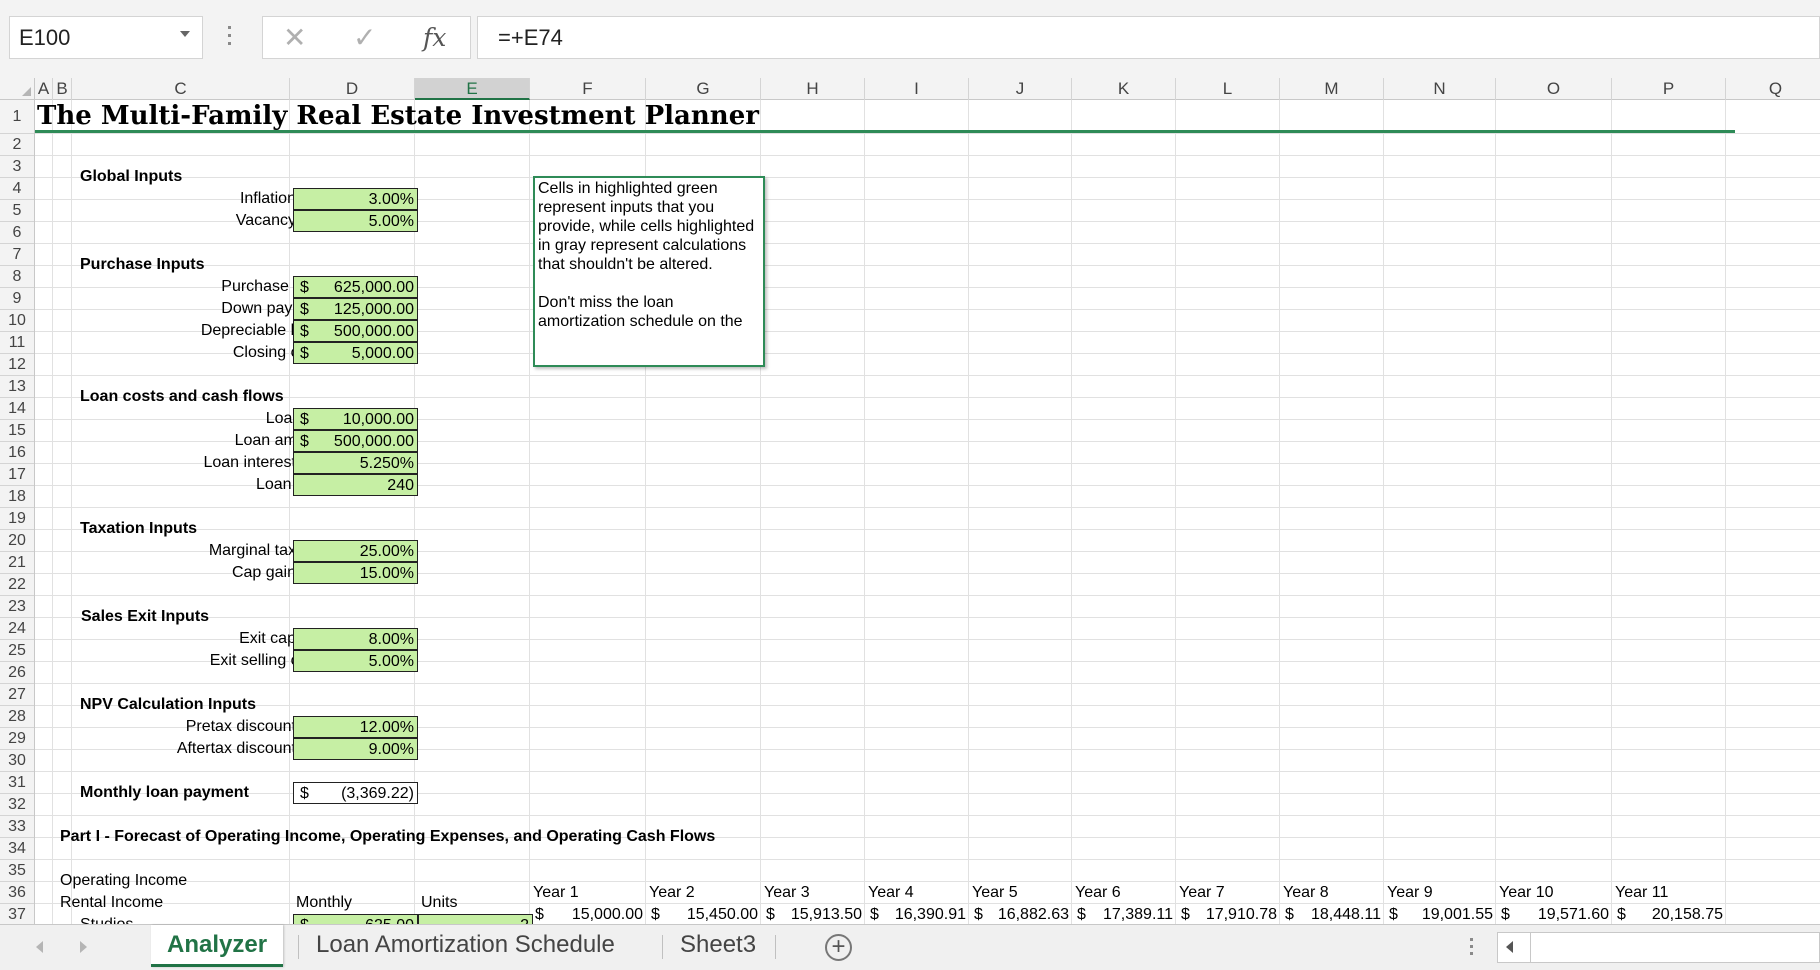 This screenshot has height=970, width=1820. What do you see at coordinates (17, 871) in the screenshot?
I see `row-header-35: 35` at bounding box center [17, 871].